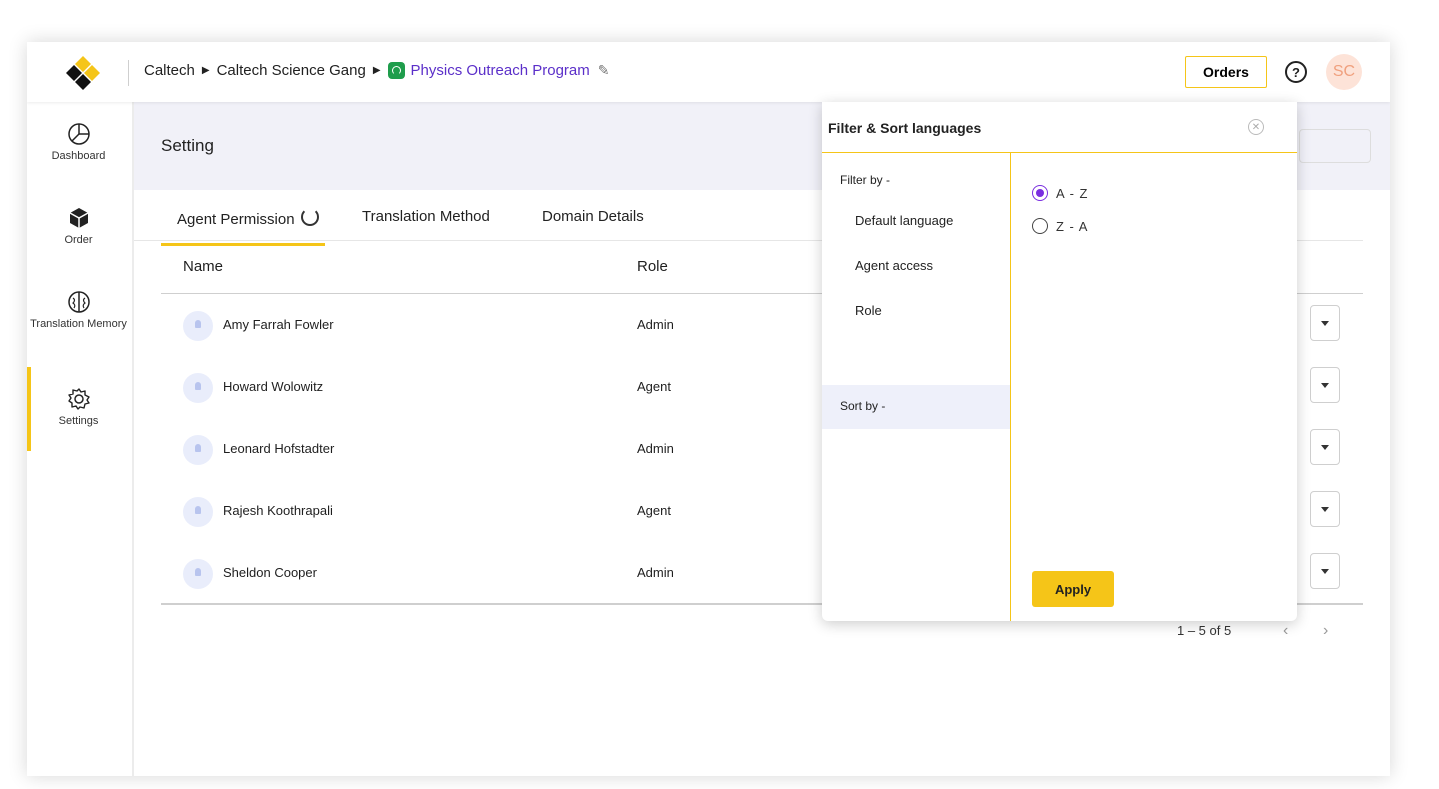 This screenshot has height=789, width=1439. Describe the element at coordinates (1344, 72) in the screenshot. I see `user-avatar: SC` at that location.